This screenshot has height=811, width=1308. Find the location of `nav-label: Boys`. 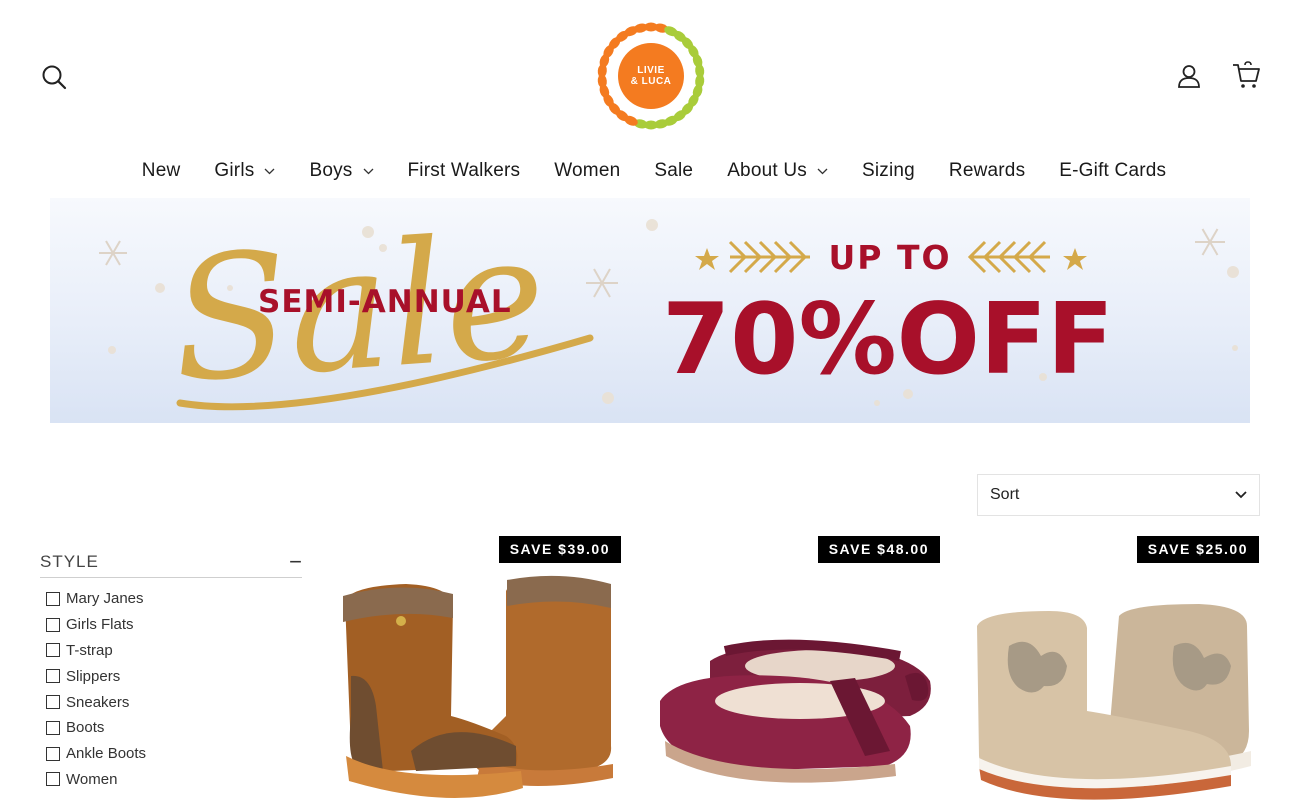

nav-label: Boys is located at coordinates (331, 170).